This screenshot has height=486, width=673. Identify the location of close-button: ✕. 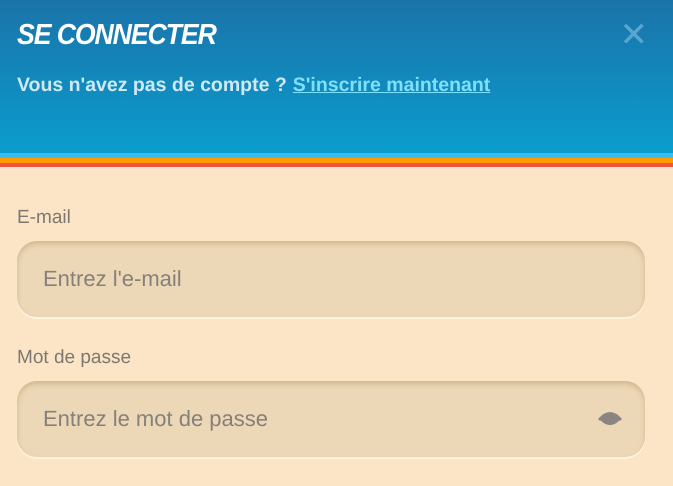
(638, 35).